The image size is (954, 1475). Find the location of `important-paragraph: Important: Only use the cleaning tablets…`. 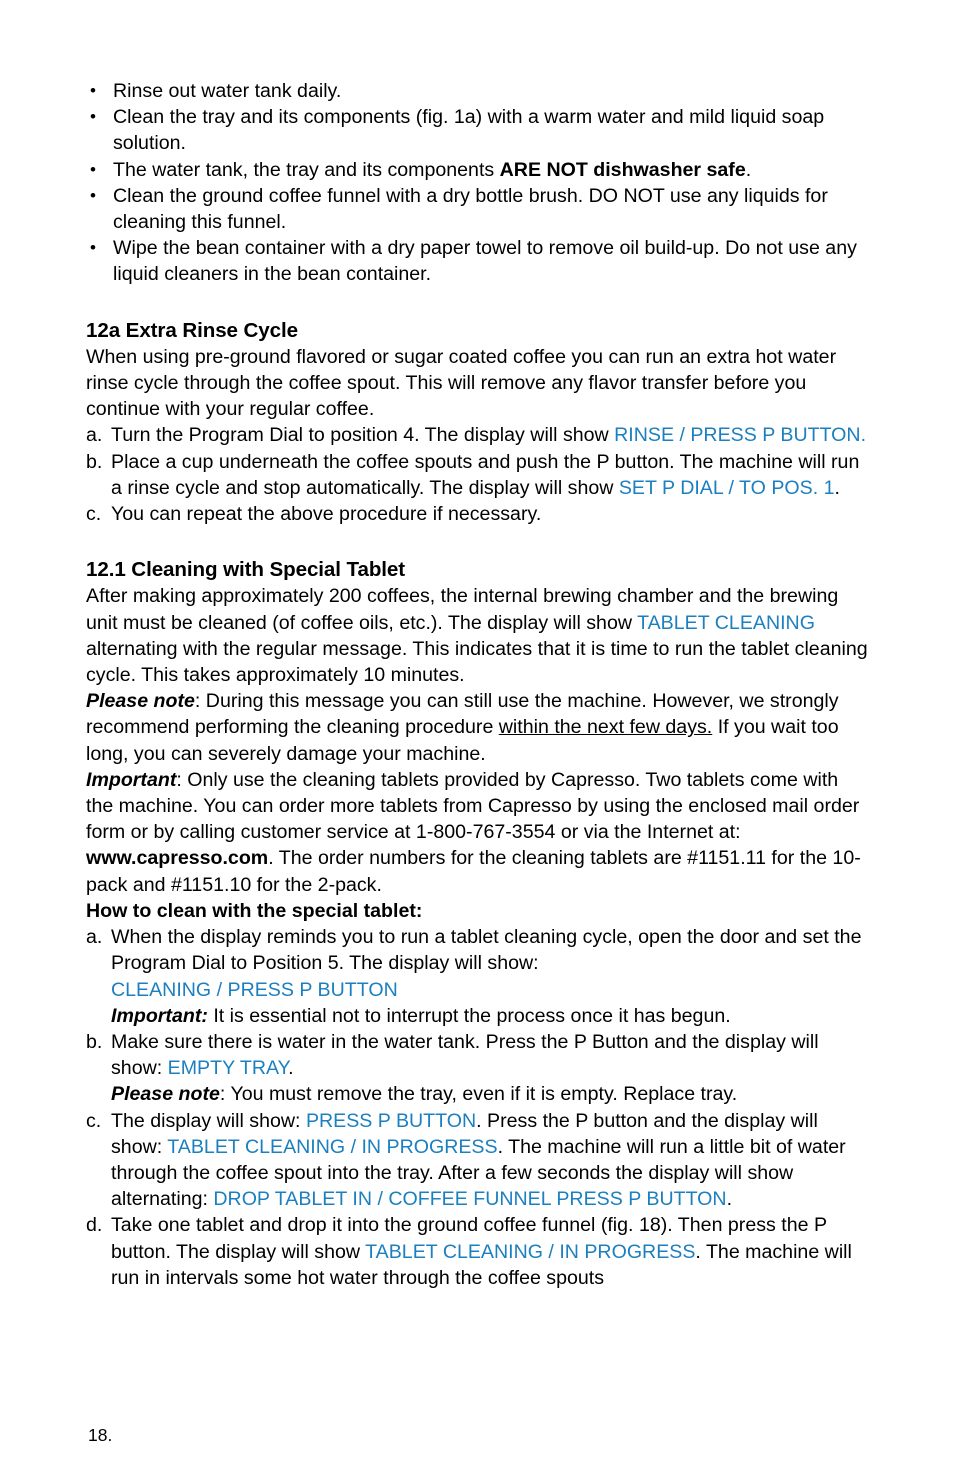

important-paragraph: Important: Only use the cleaning tablets… is located at coordinates (477, 832).